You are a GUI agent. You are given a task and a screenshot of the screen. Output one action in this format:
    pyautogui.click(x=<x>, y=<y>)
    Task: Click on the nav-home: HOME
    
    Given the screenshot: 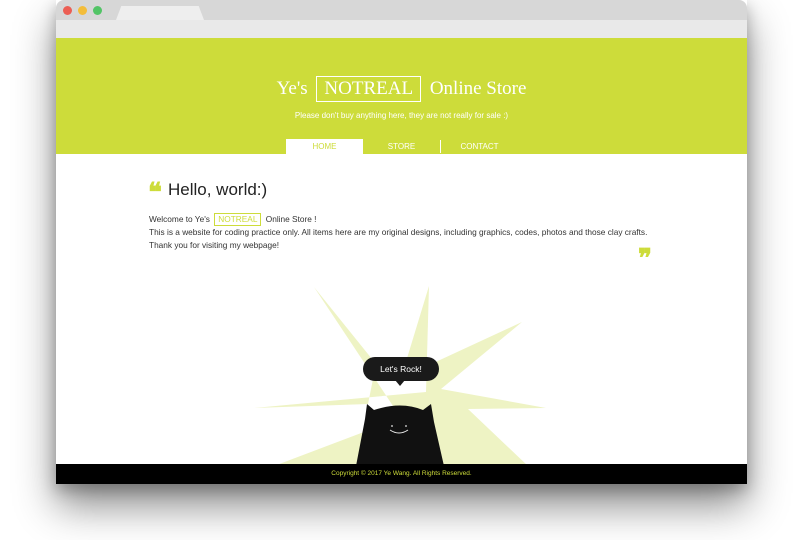 What is the action you would take?
    pyautogui.click(x=324, y=146)
    